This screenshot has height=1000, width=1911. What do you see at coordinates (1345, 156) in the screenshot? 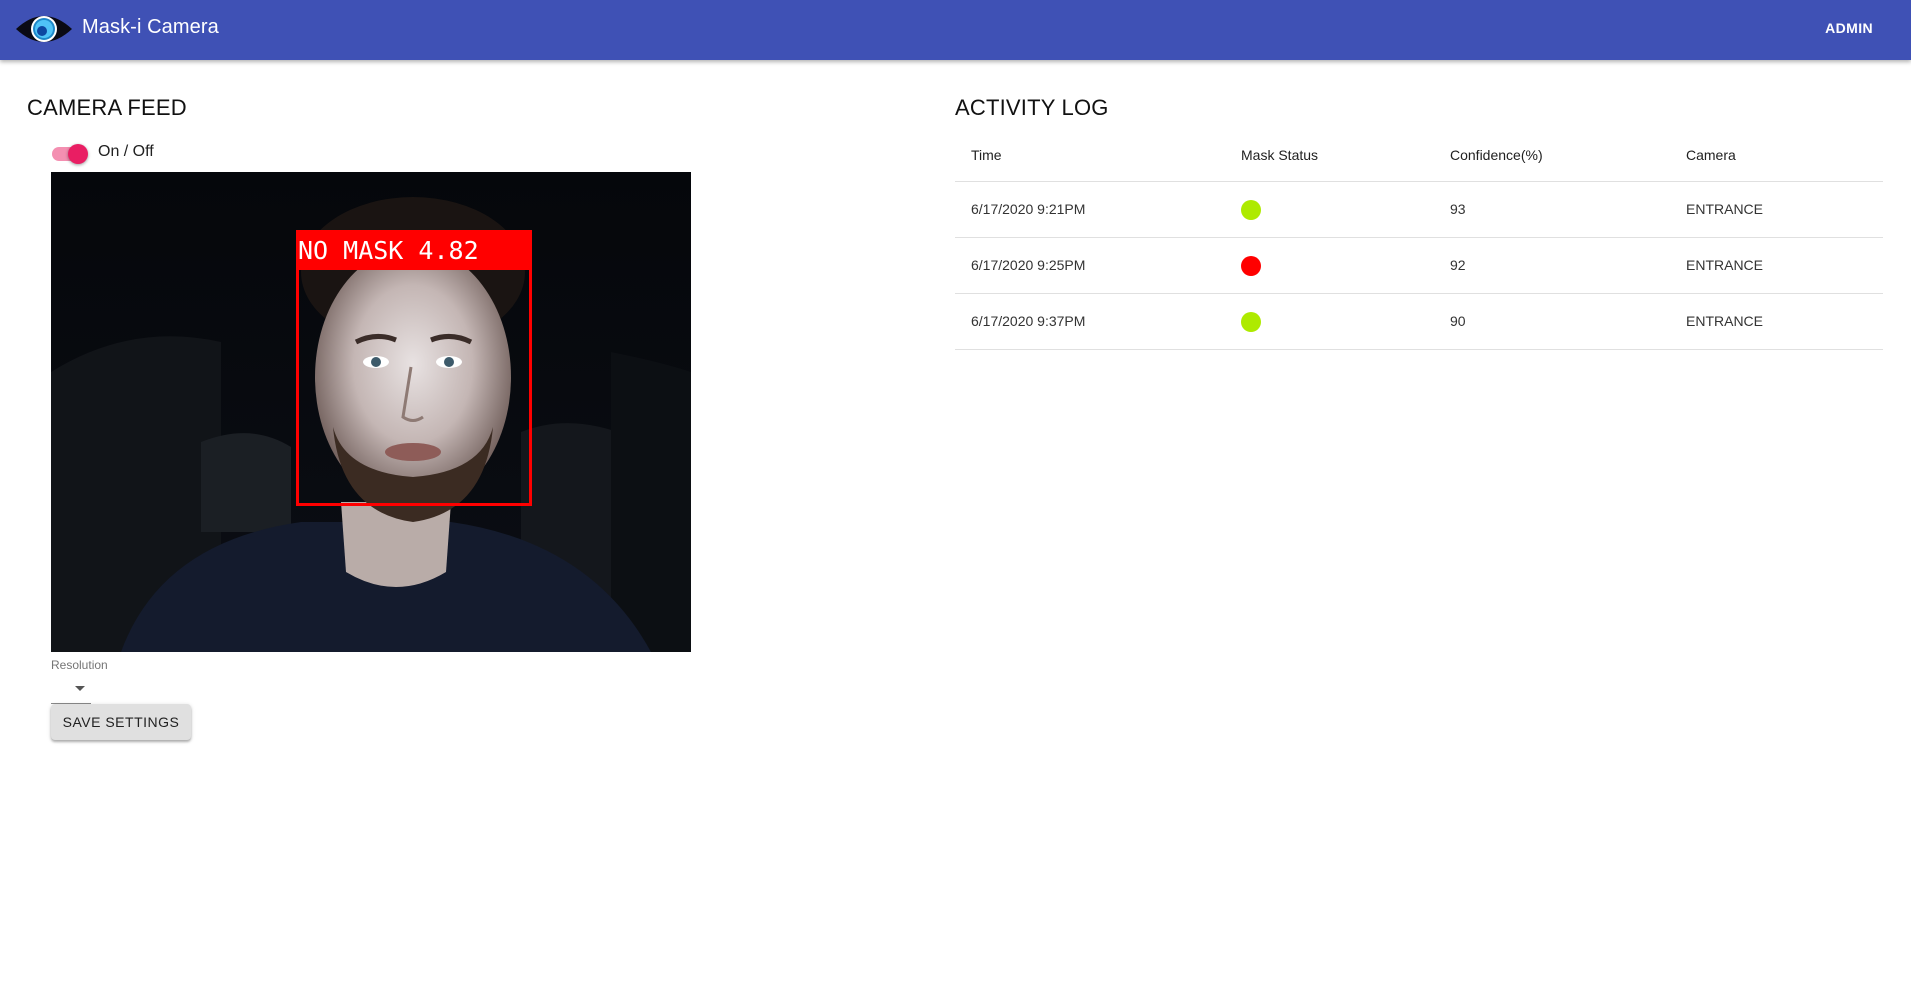
I see `column-header-mask-status: Mask Status` at bounding box center [1345, 156].